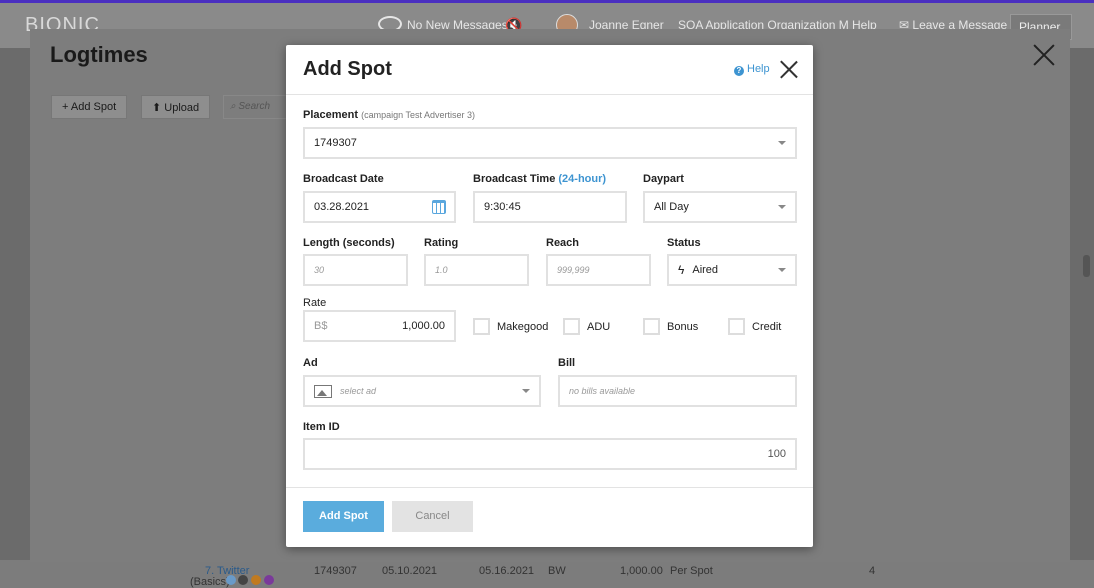  What do you see at coordinates (481, 326) in the screenshot?
I see `makegood-checkbox` at bounding box center [481, 326].